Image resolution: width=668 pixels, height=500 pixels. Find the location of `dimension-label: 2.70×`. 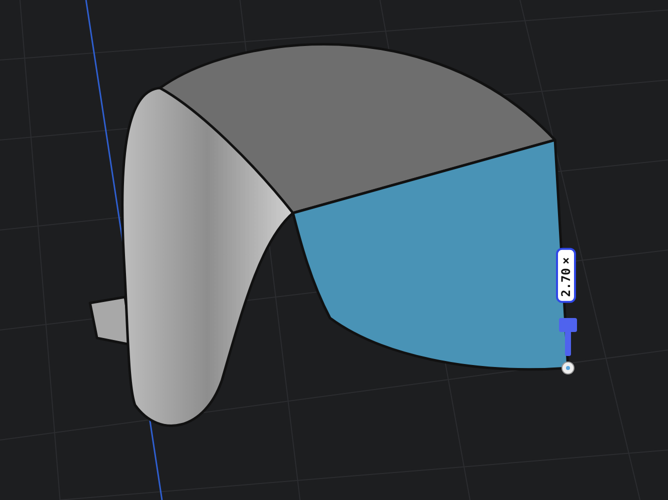

dimension-label: 2.70× is located at coordinates (566, 275).